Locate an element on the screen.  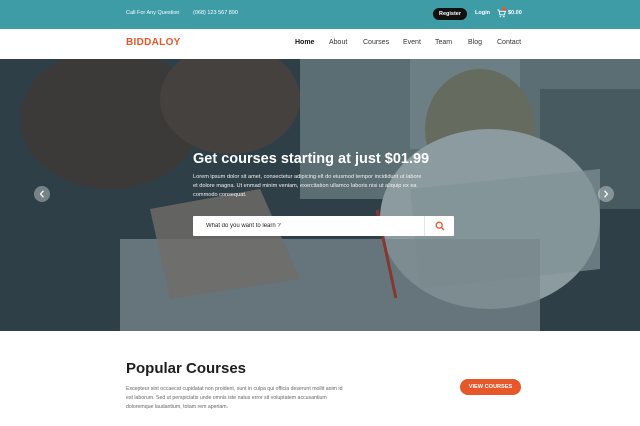
view-courses-button: VIEW COURSES is located at coordinates (490, 387).